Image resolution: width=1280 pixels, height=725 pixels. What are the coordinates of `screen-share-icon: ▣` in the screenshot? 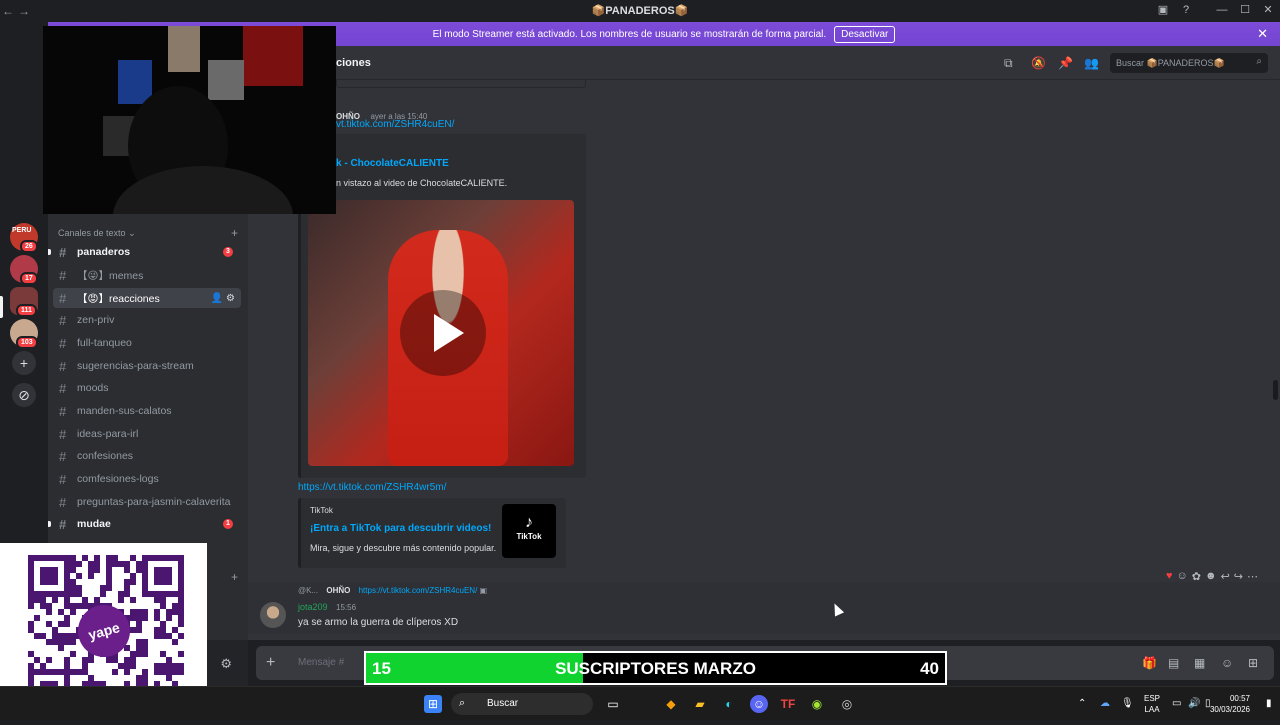 It's located at (1163, 10).